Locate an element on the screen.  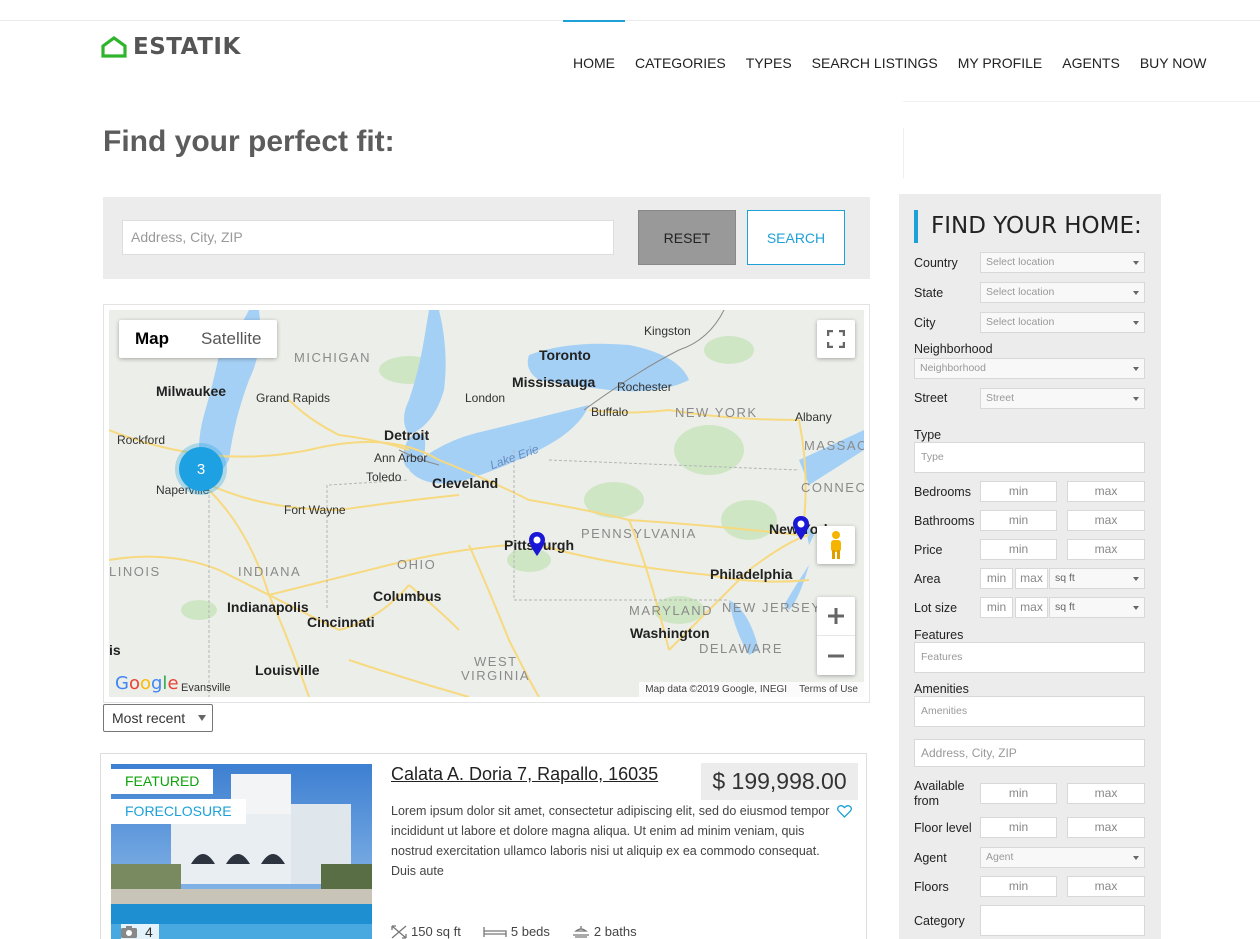
map-label: Indianapolis is located at coordinates (268, 607).